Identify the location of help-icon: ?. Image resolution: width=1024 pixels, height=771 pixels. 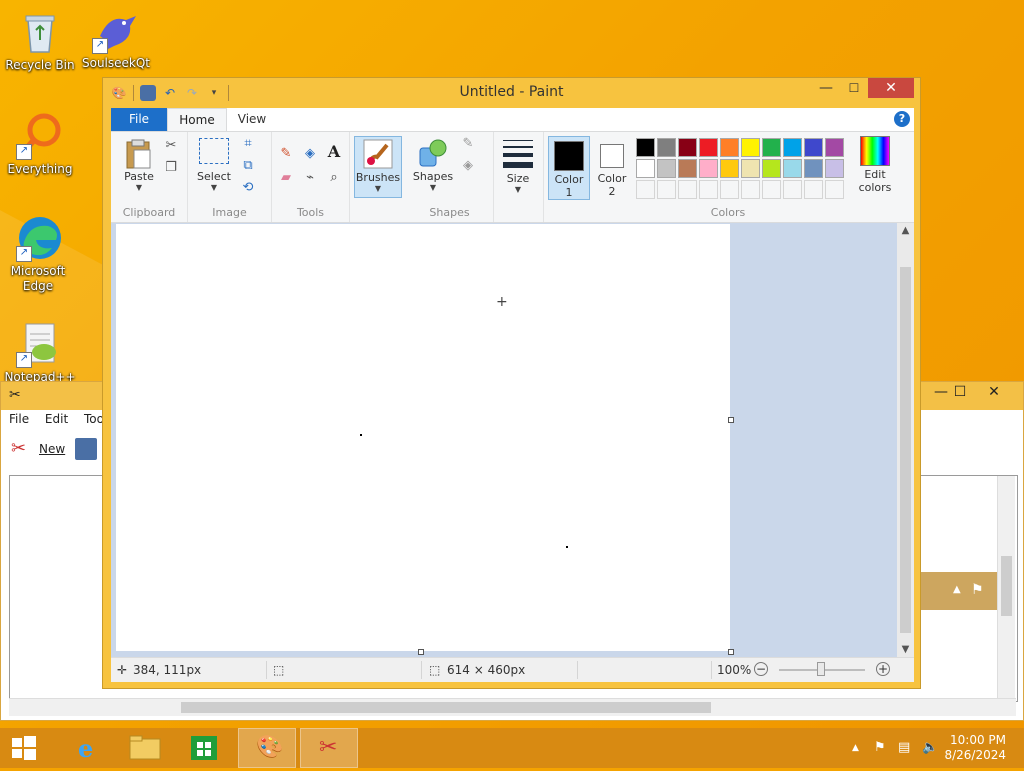
(902, 119).